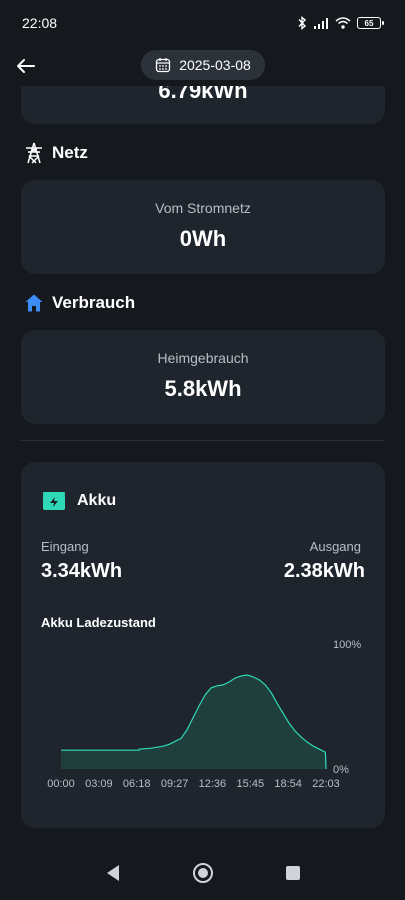  What do you see at coordinates (99, 784) in the screenshot?
I see `x-tick-label: 03:09` at bounding box center [99, 784].